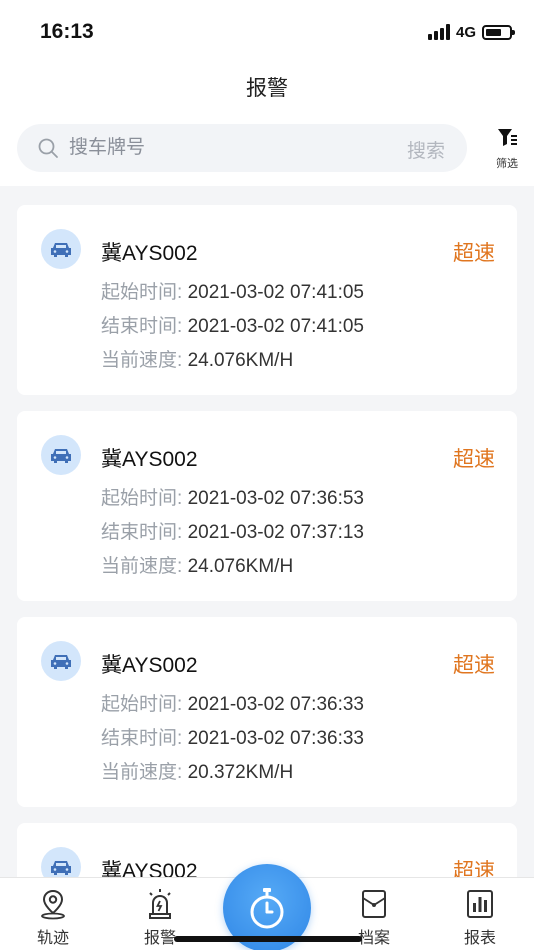  What do you see at coordinates (275, 498) in the screenshot?
I see `start-time-value: 2021-03-02 07:36:53` at bounding box center [275, 498].